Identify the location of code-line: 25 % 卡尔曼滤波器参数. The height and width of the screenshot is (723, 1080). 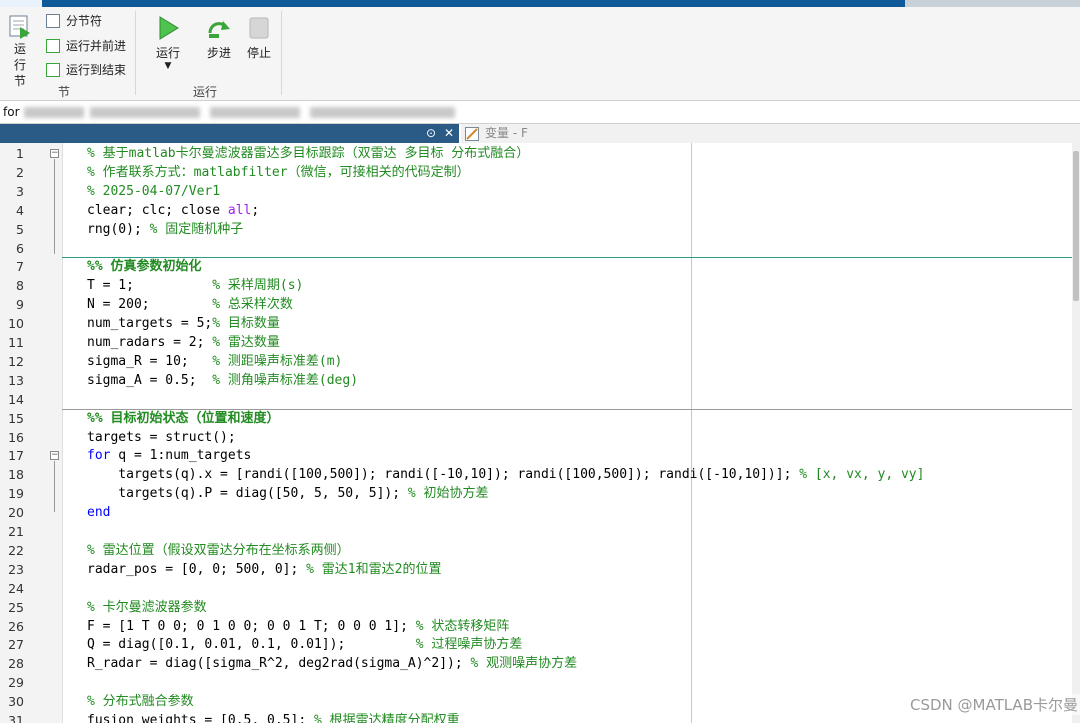
(536, 608).